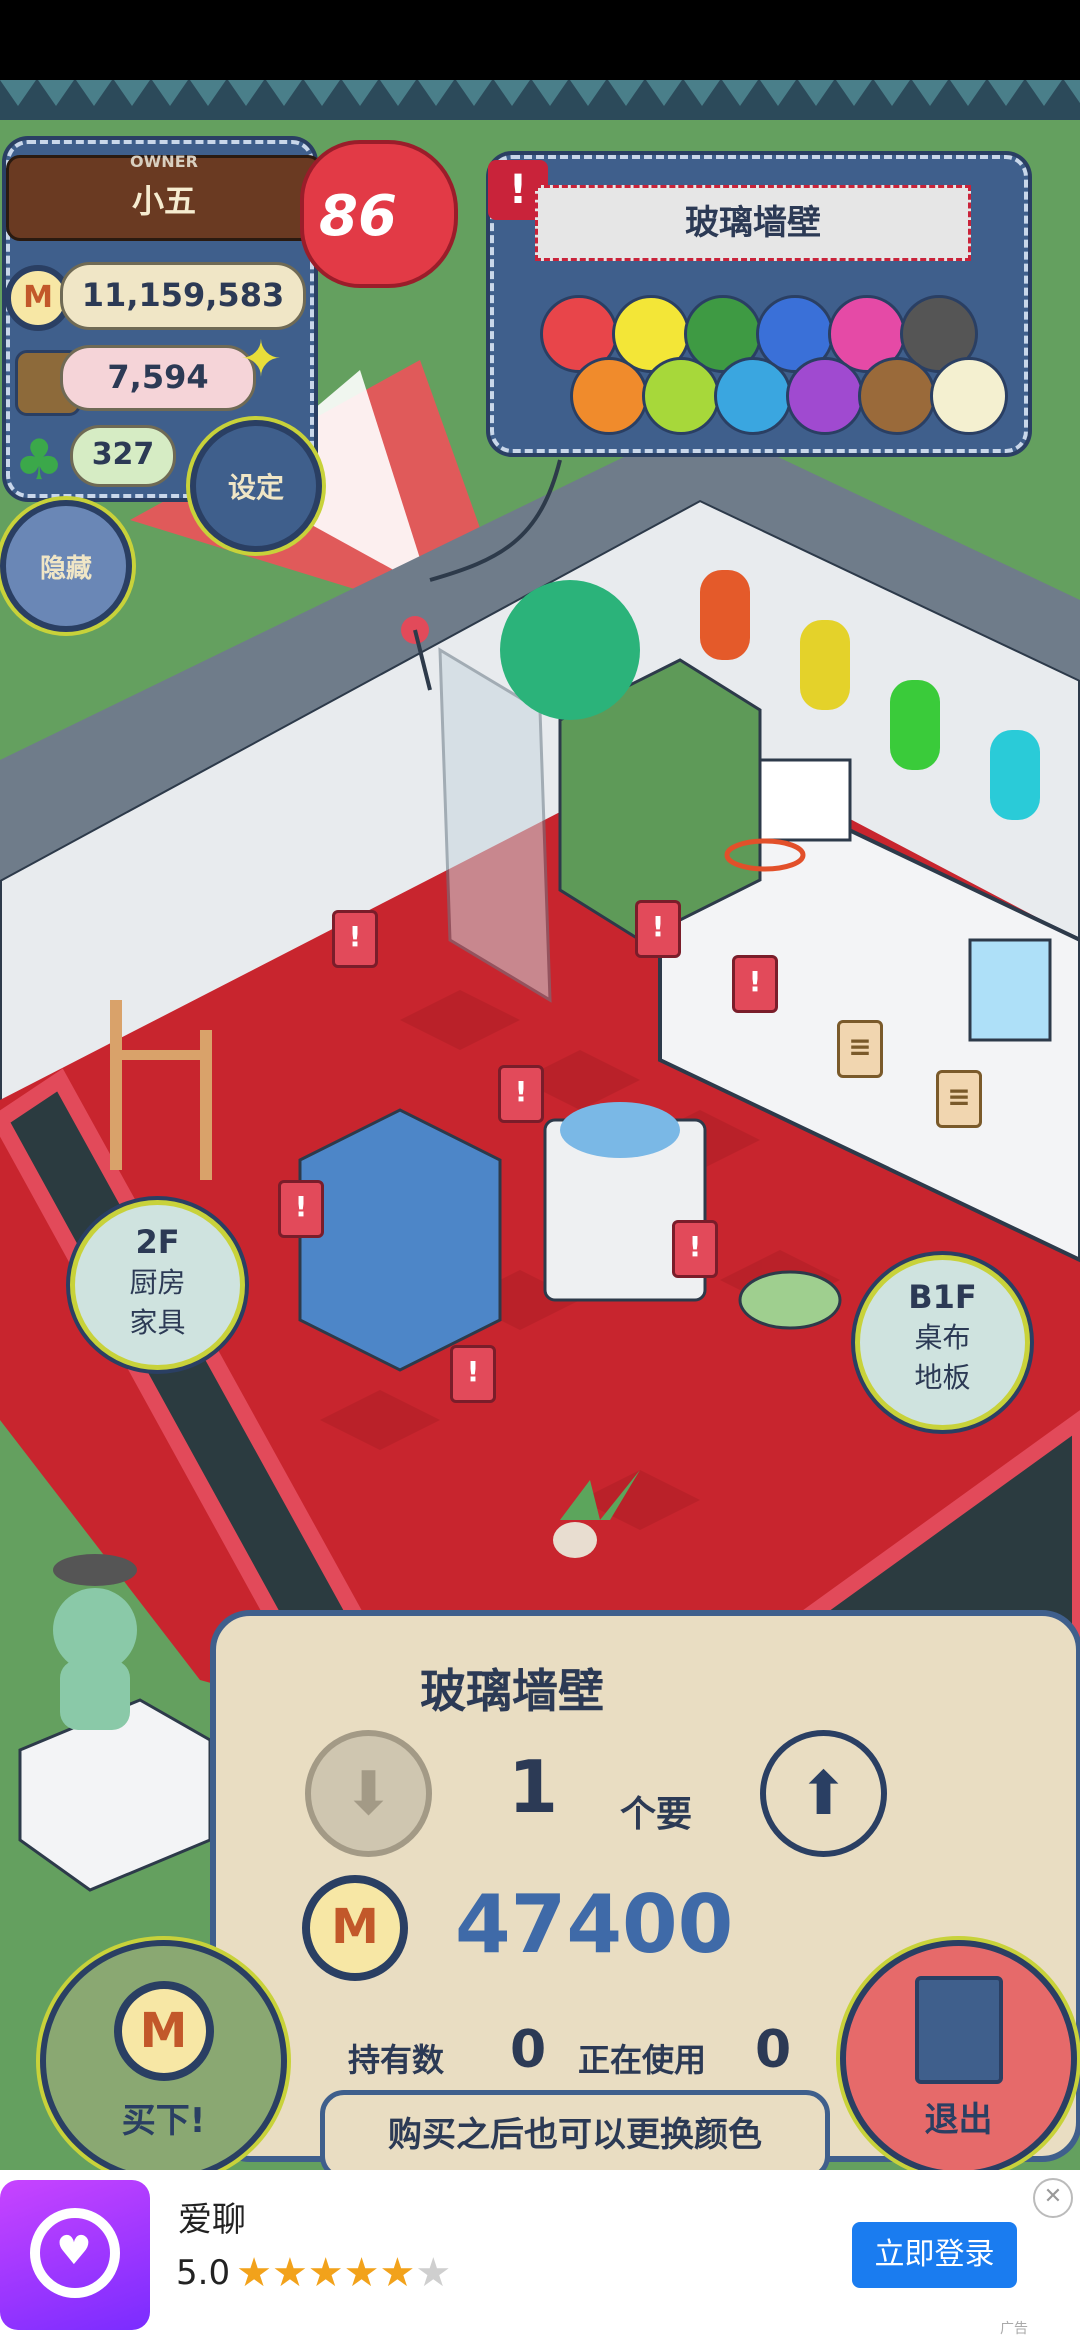 The image size is (1080, 2340). What do you see at coordinates (1053, 2198) in the screenshot?
I see `close-icon: ✕` at bounding box center [1053, 2198].